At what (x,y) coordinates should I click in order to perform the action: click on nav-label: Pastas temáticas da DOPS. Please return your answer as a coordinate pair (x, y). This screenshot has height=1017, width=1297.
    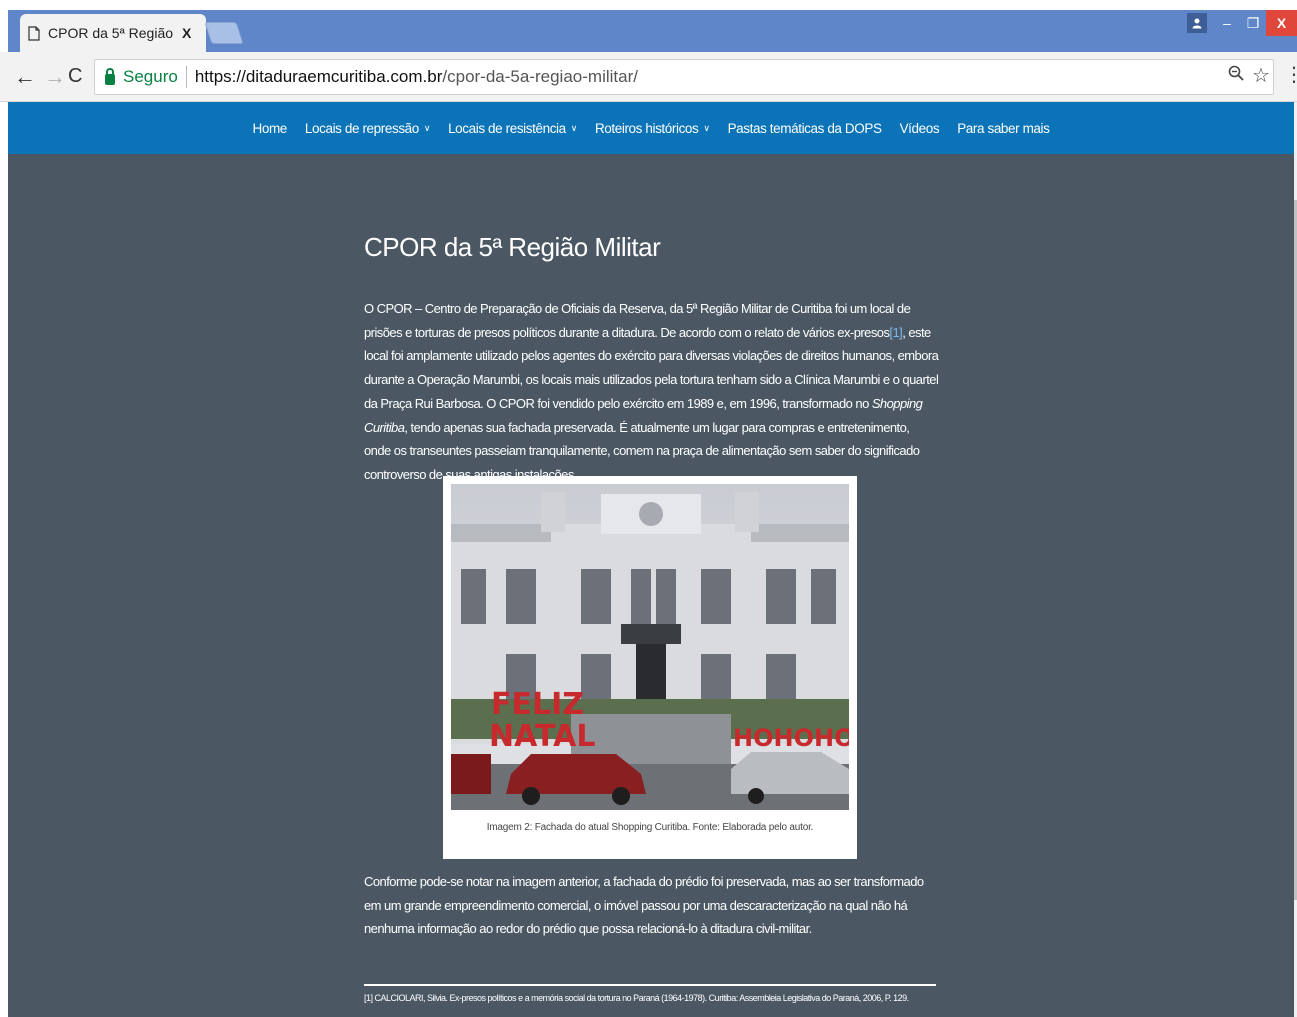
    Looking at the image, I should click on (804, 128).